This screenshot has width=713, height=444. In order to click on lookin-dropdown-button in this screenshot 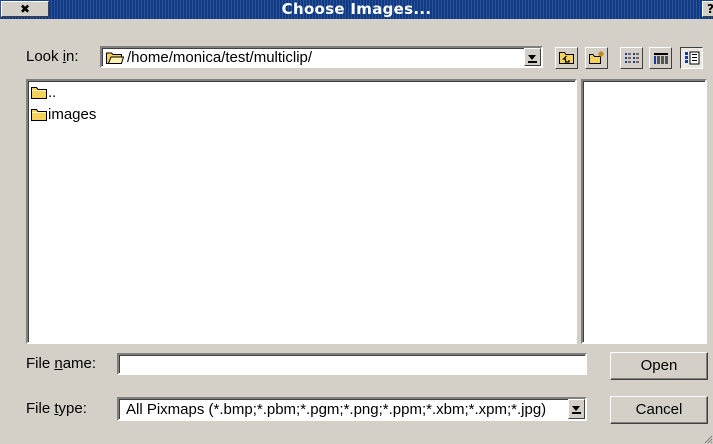, I will do `click(532, 57)`.